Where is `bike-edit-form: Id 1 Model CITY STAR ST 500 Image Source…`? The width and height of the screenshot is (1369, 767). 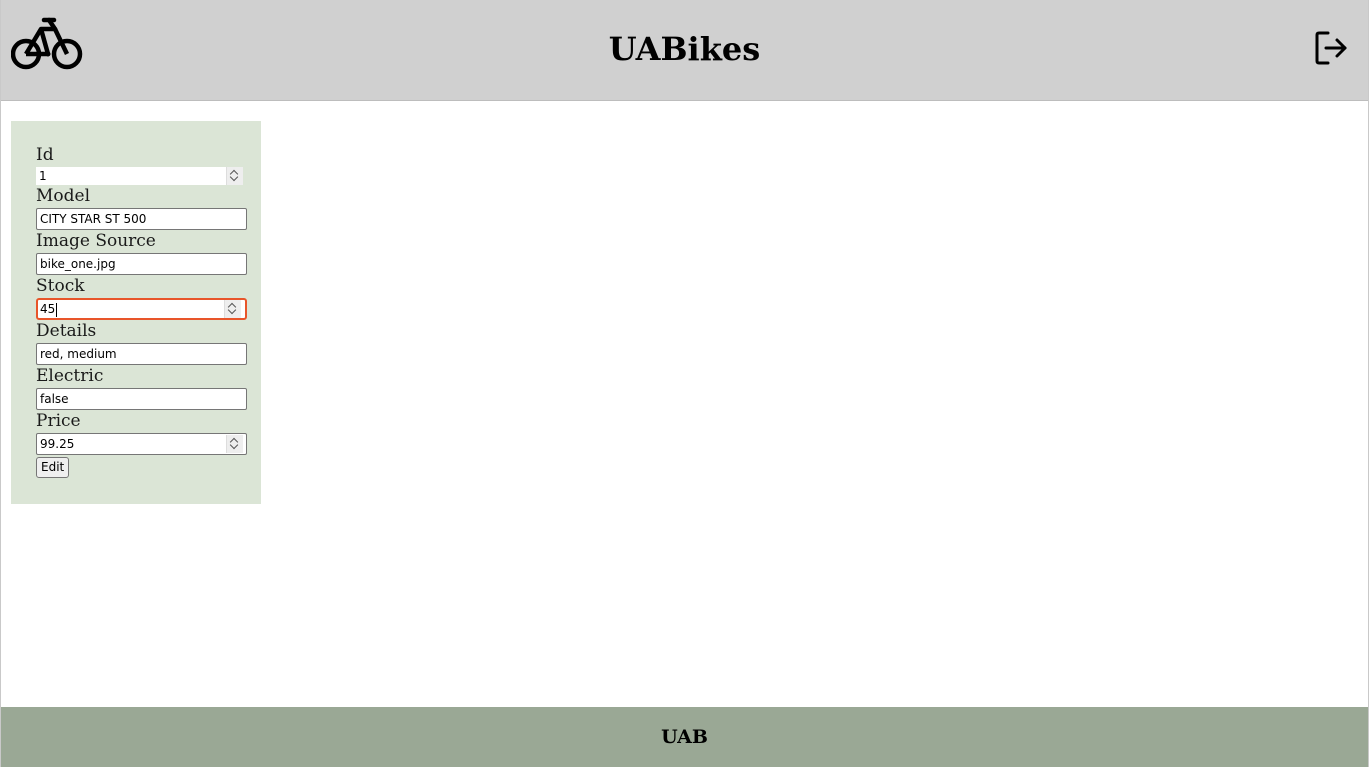
bike-edit-form: Id 1 Model CITY STAR ST 500 Image Source… is located at coordinates (136, 312).